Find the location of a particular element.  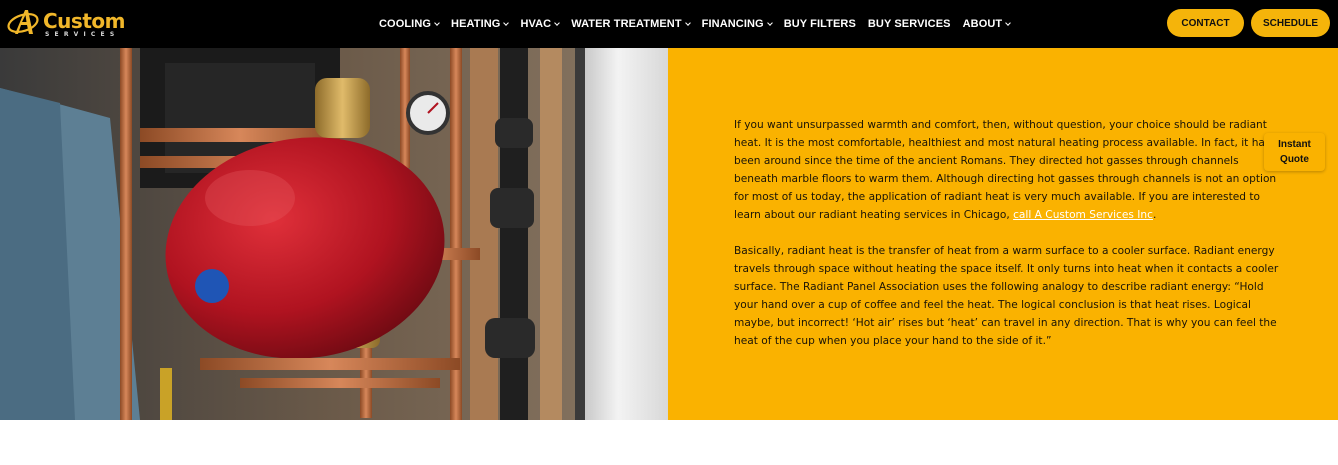

nav-item-water-treatment: WATER TREATMENT is located at coordinates (631, 24).